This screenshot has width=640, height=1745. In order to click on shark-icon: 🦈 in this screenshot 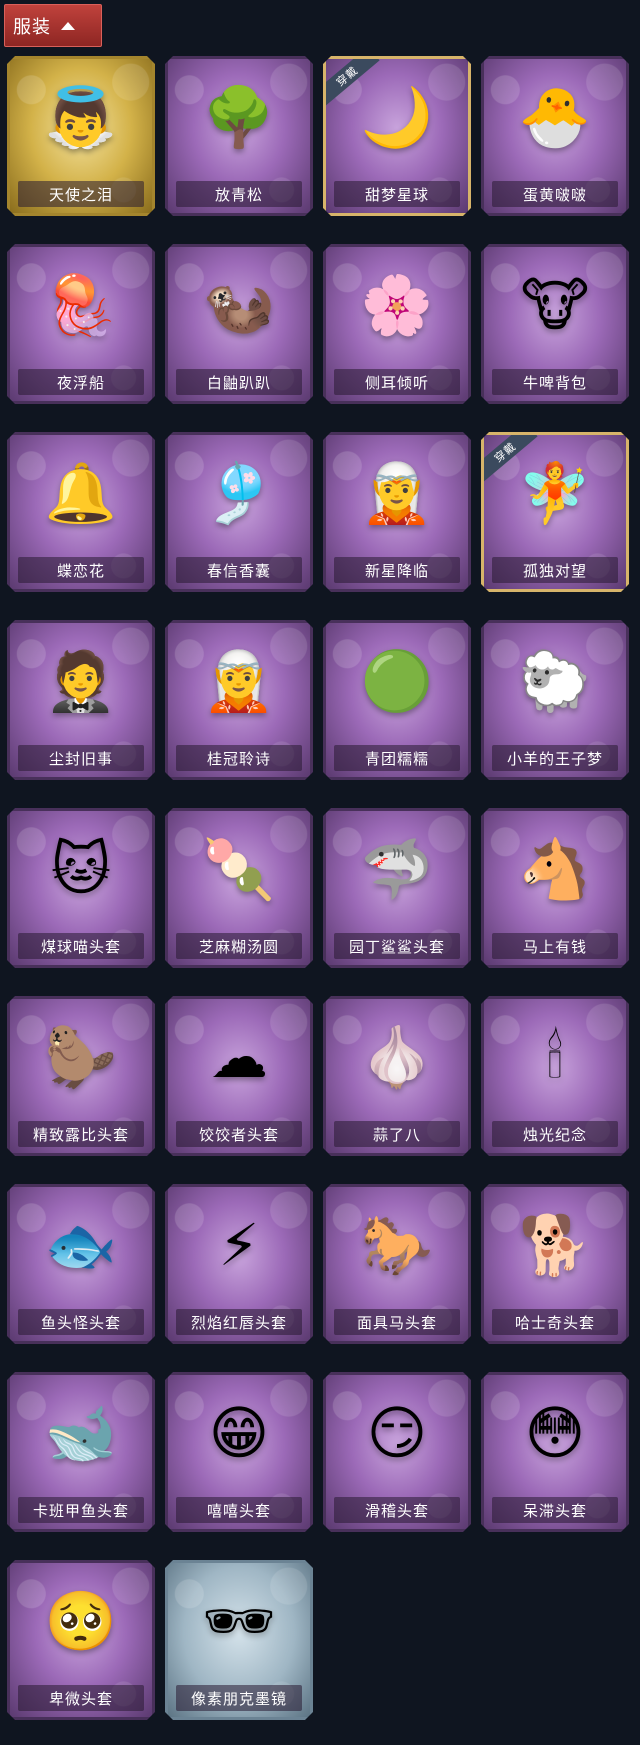, I will do `click(397, 869)`.